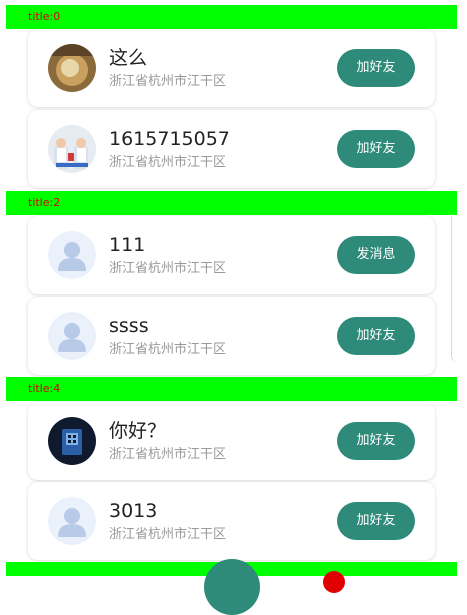 Image resolution: width=467 pixels, height=615 pixels. What do you see at coordinates (133, 511) in the screenshot?
I see `user-name: 3013` at bounding box center [133, 511].